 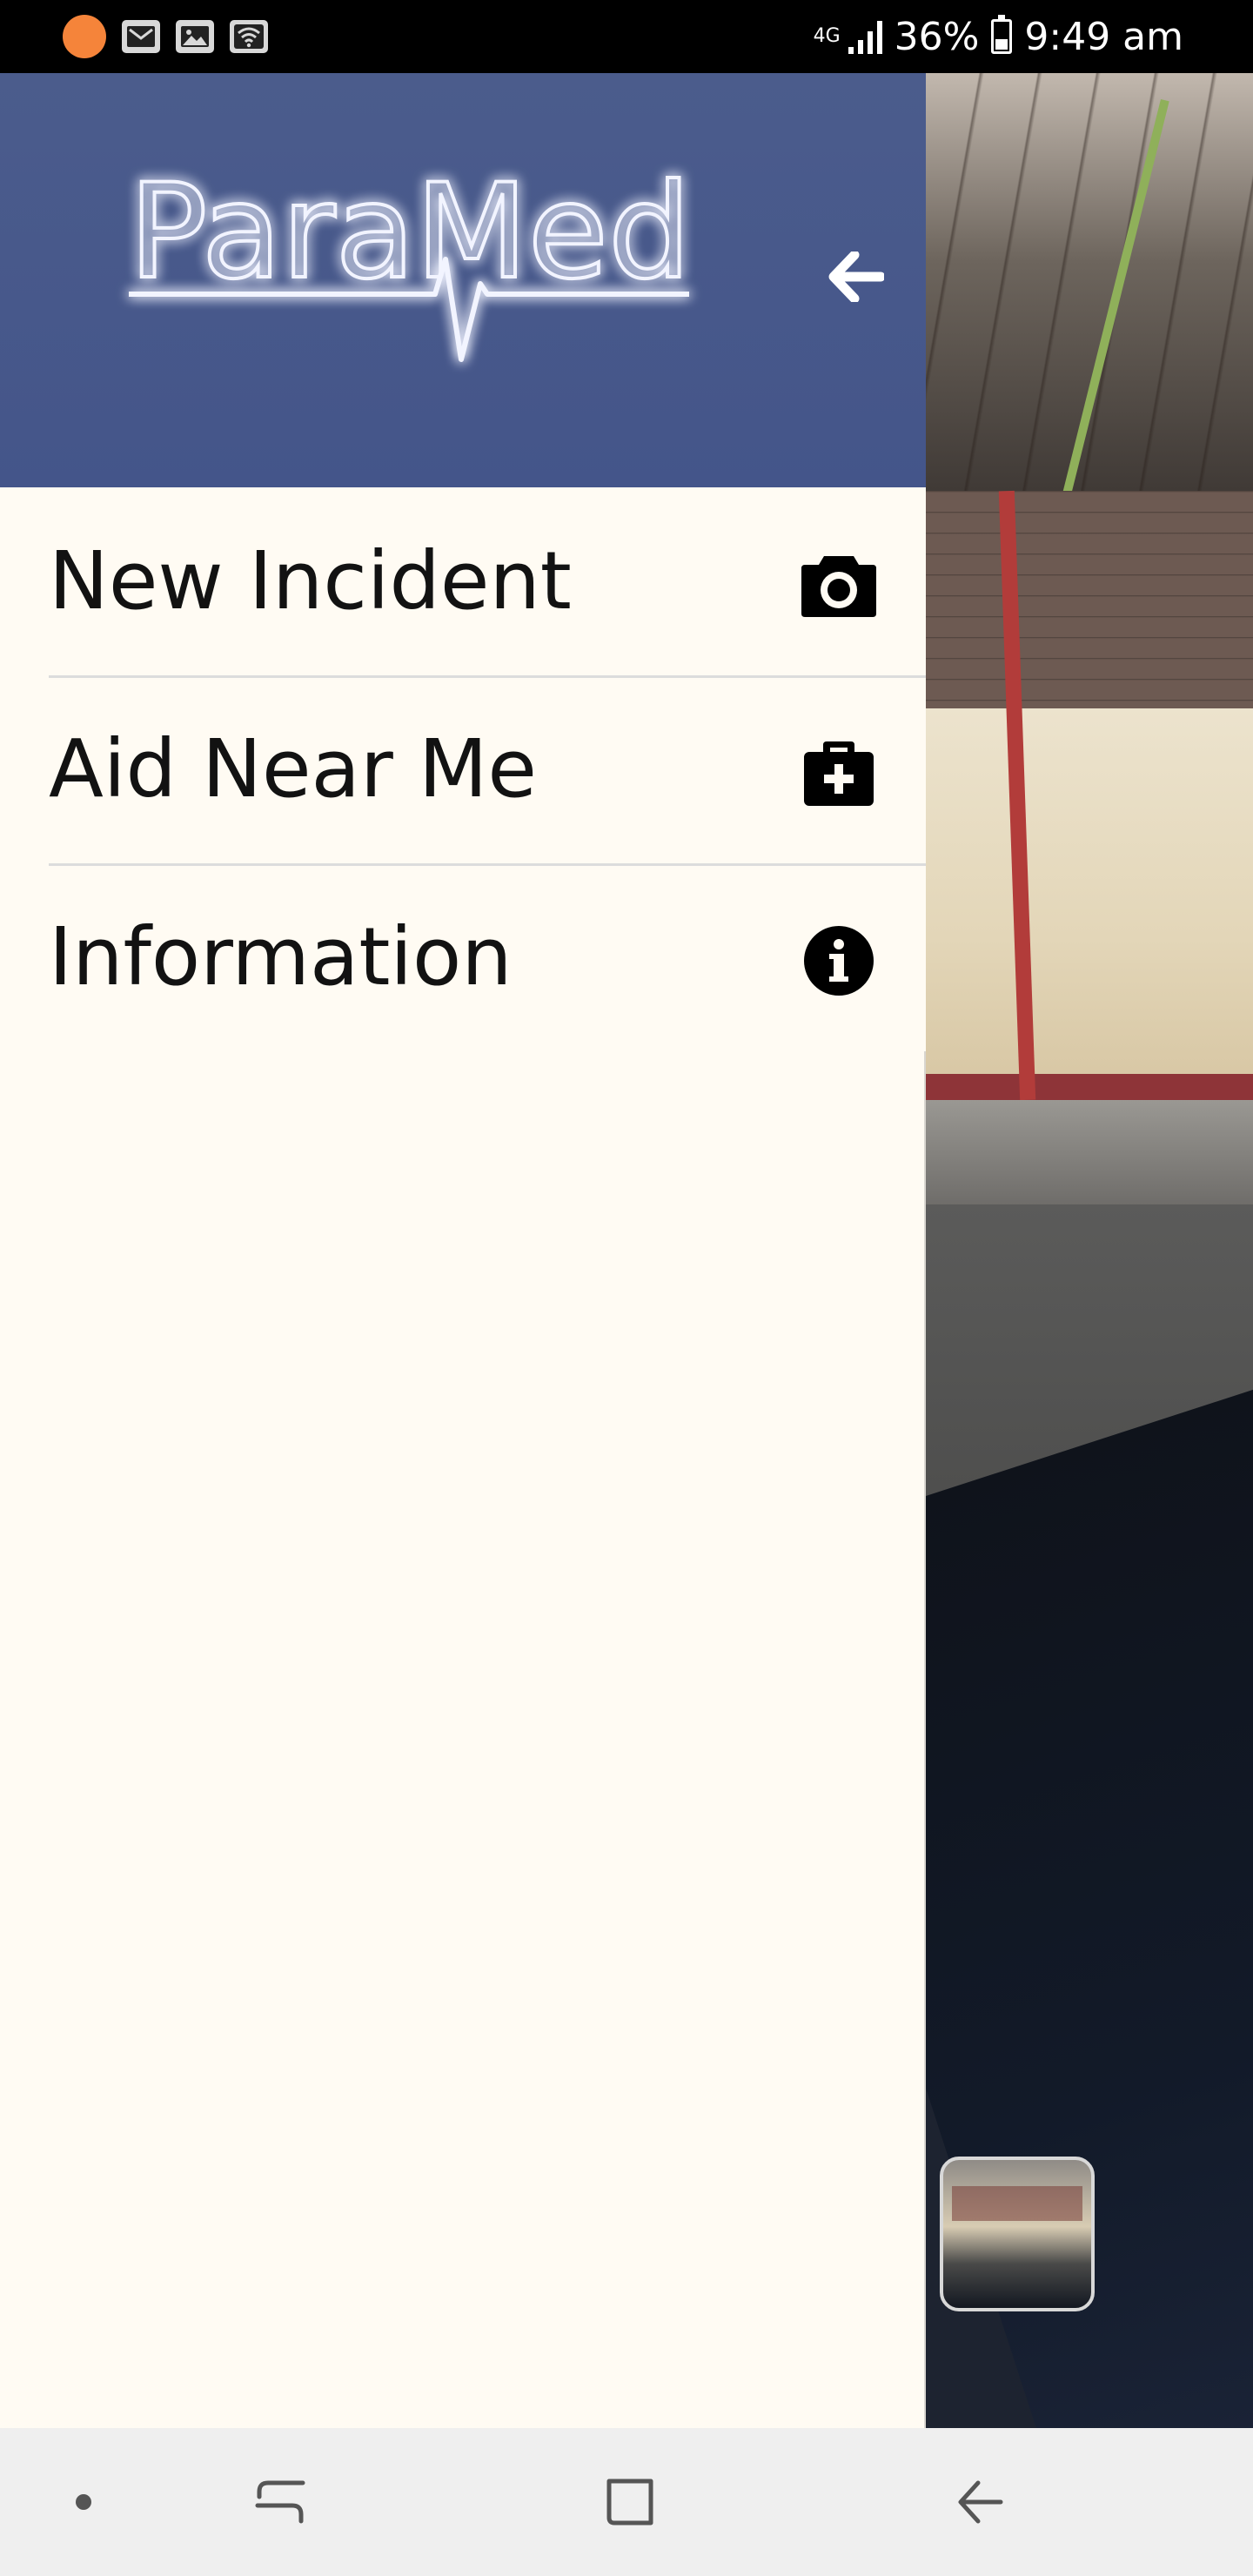 I want to click on home-dot-icon, so click(x=83, y=2502).